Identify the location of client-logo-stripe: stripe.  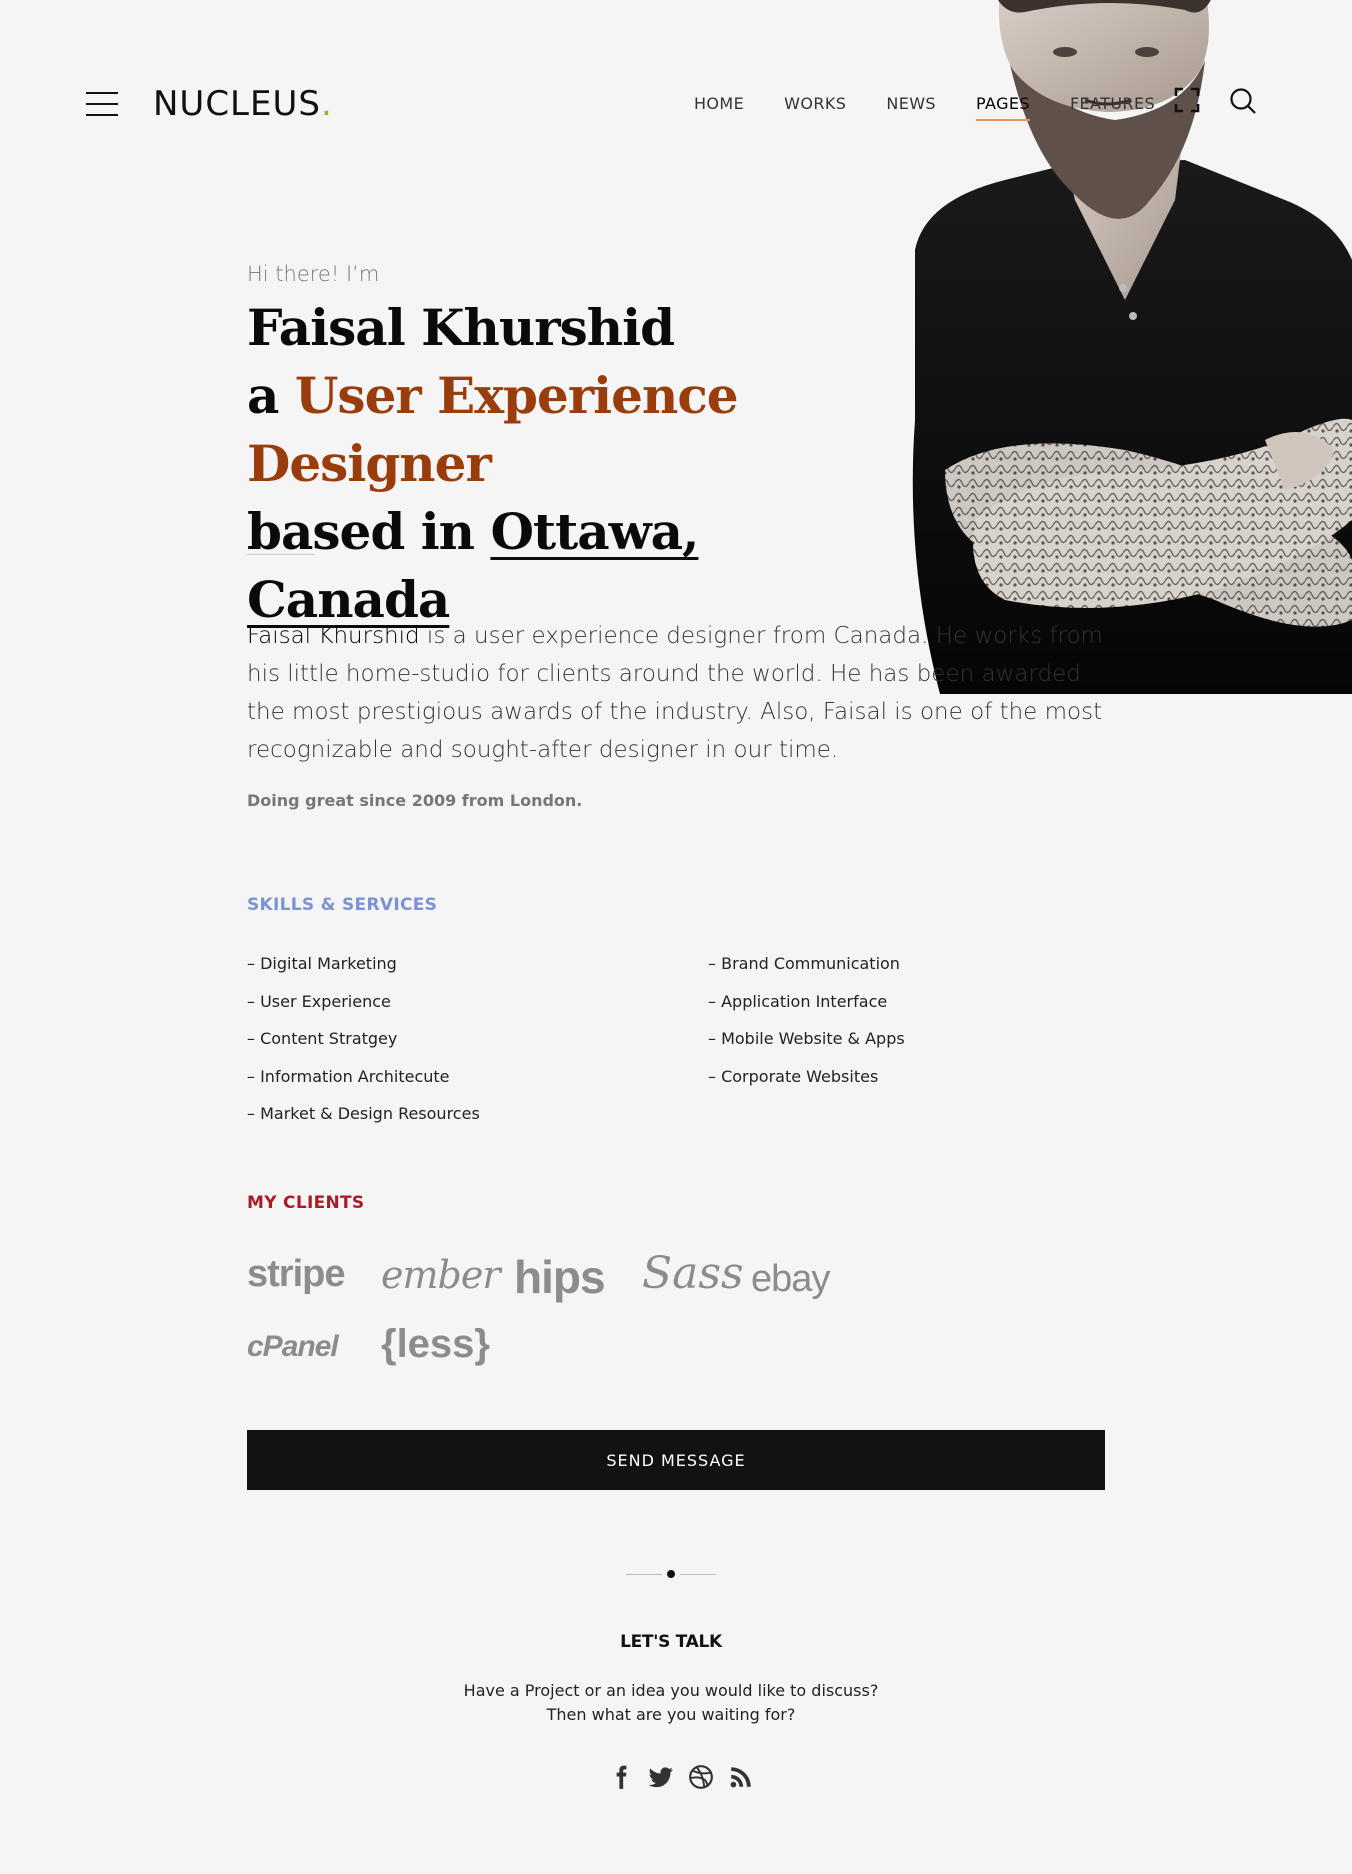
(296, 1274).